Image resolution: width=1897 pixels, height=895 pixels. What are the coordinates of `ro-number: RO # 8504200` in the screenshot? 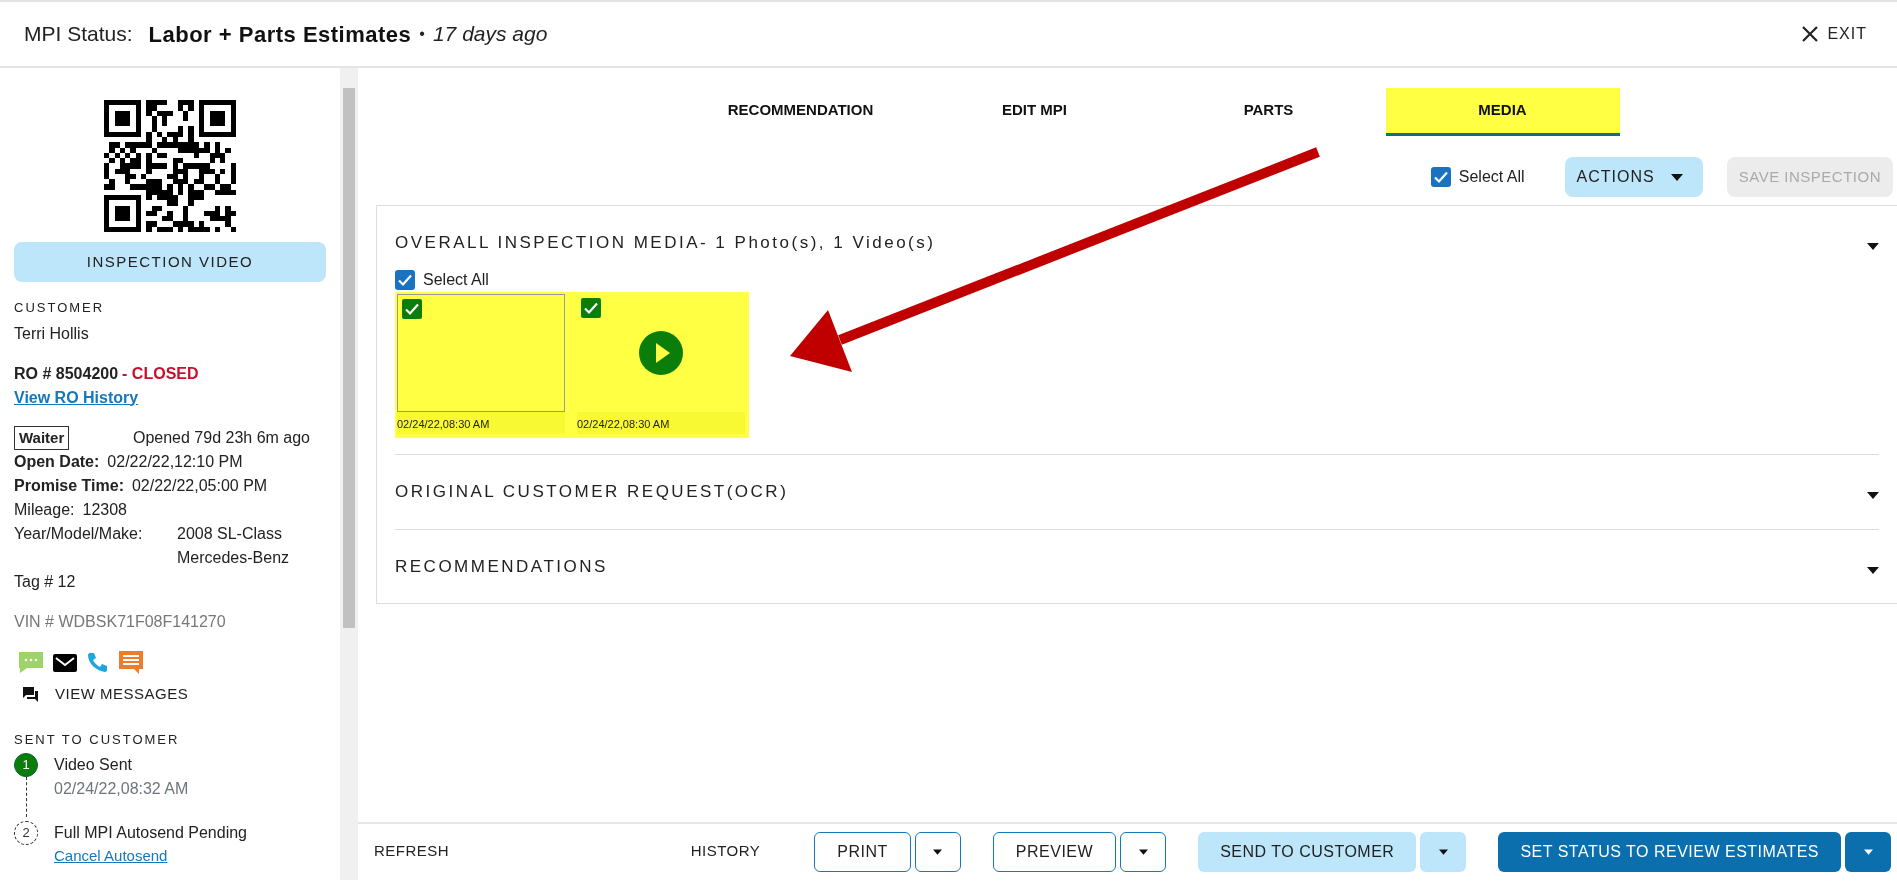 It's located at (66, 373).